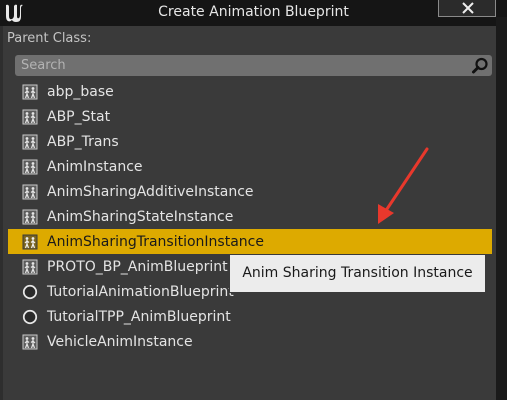 The image size is (507, 400). Describe the element at coordinates (250, 91) in the screenshot. I see `list-item: abp_base` at that location.